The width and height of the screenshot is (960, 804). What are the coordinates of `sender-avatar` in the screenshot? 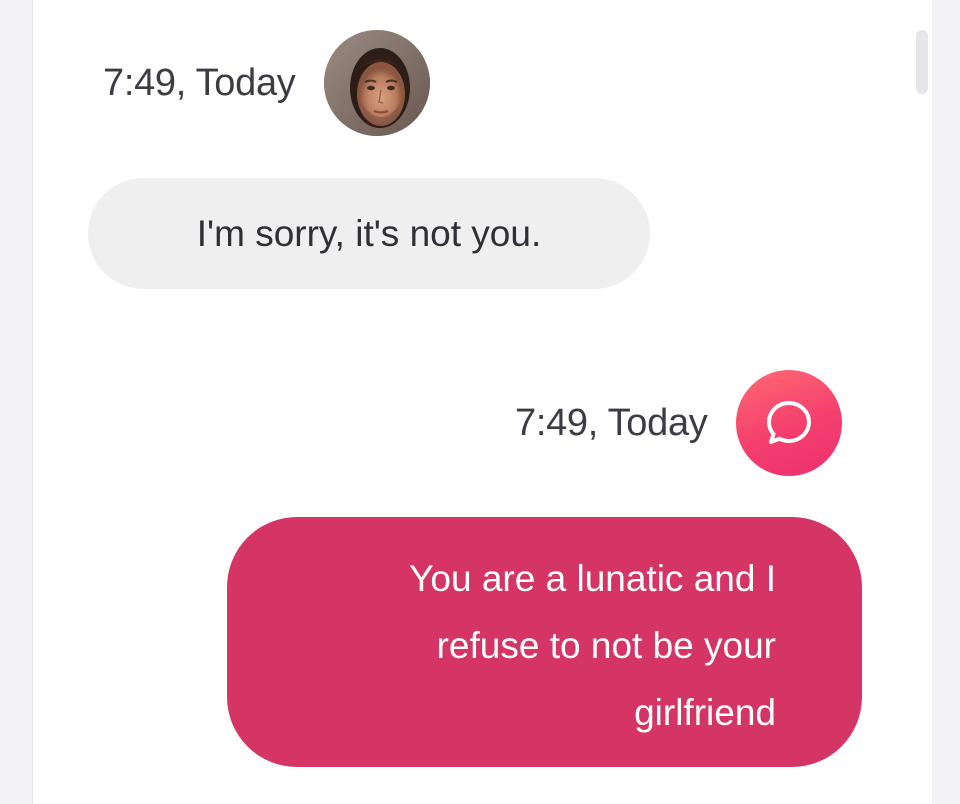 It's located at (376, 83).